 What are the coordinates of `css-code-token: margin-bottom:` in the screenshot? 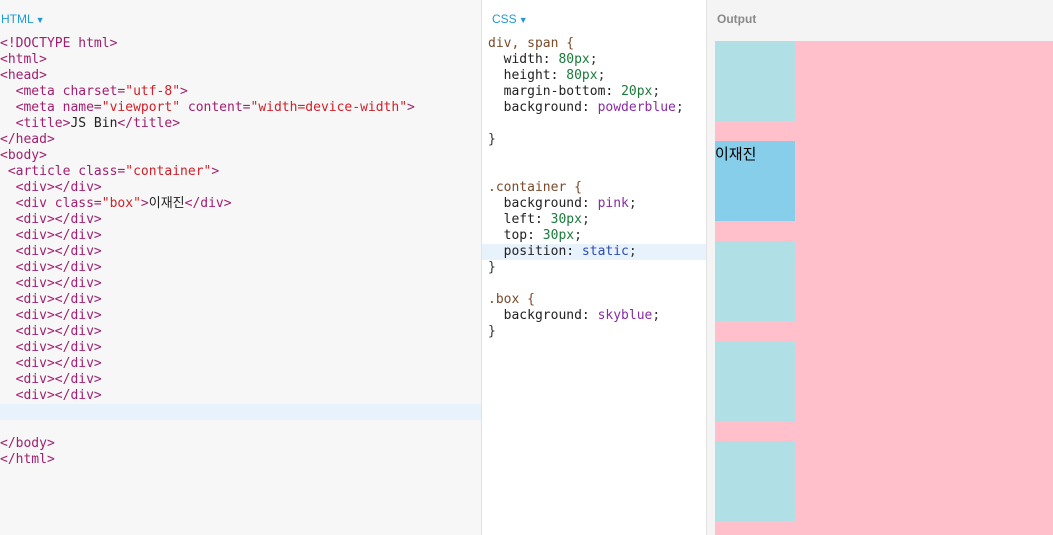 It's located at (555, 91).